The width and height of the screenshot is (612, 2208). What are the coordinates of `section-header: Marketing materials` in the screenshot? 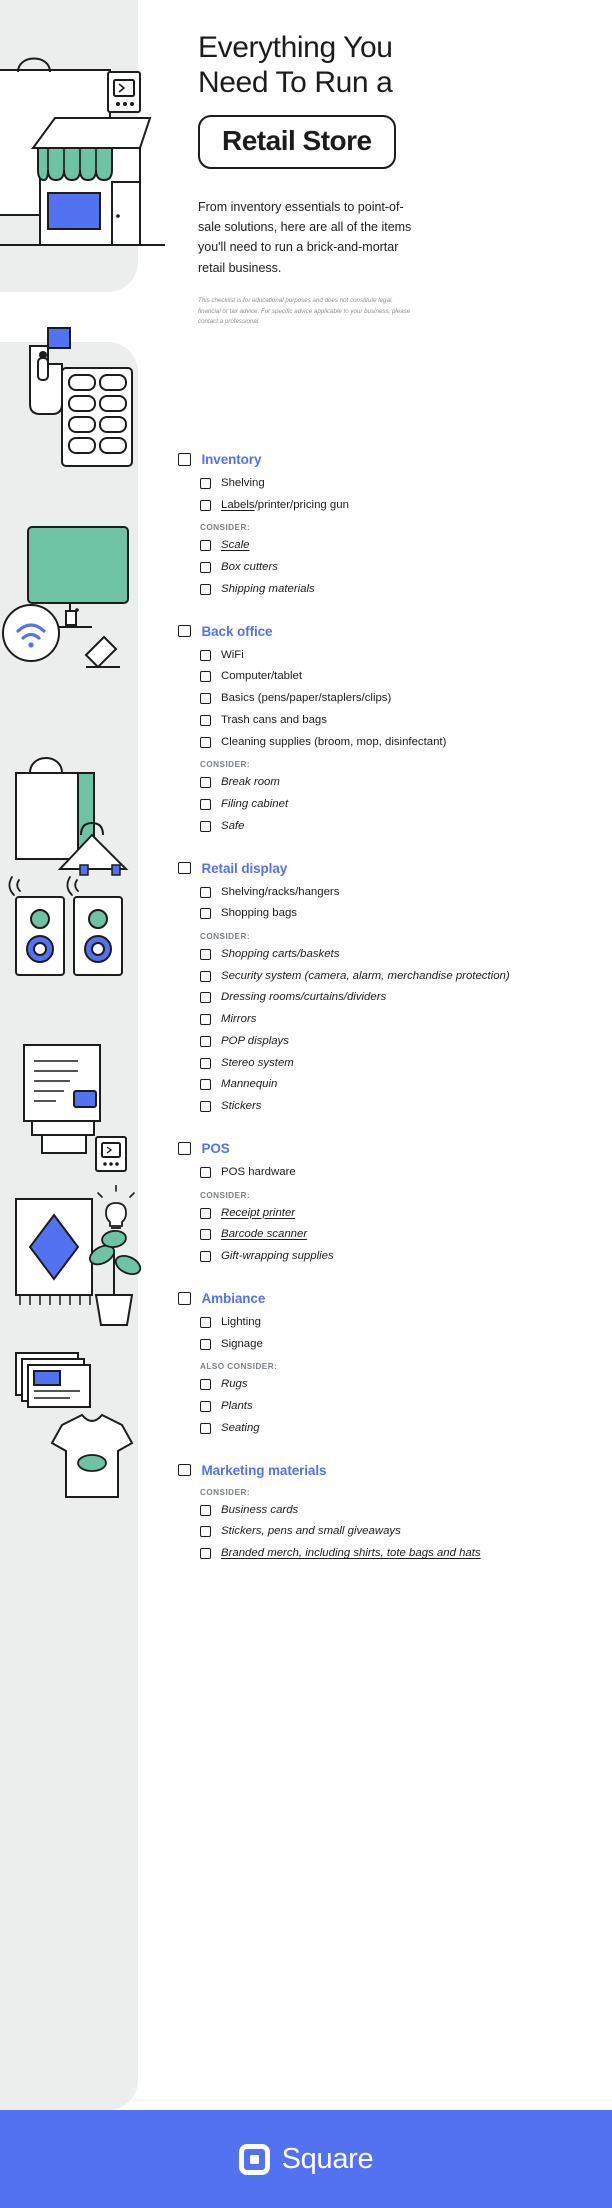 It's located at (388, 1470).